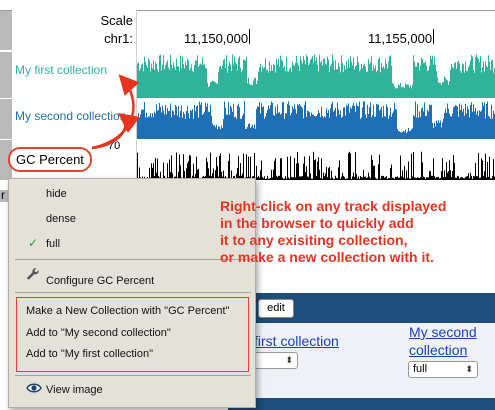 This screenshot has width=495, height=410. I want to click on track-first-collection, so click(316, 75).